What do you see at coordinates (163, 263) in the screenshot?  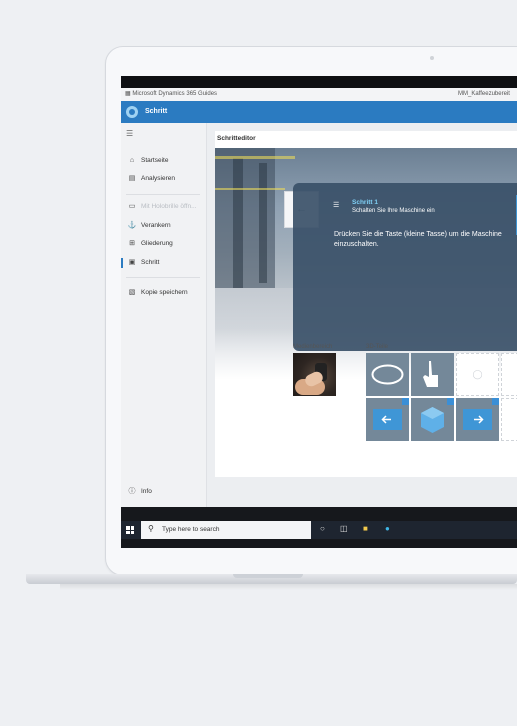 I see `sidebar-item-schritt: ▣ Schritt` at bounding box center [163, 263].